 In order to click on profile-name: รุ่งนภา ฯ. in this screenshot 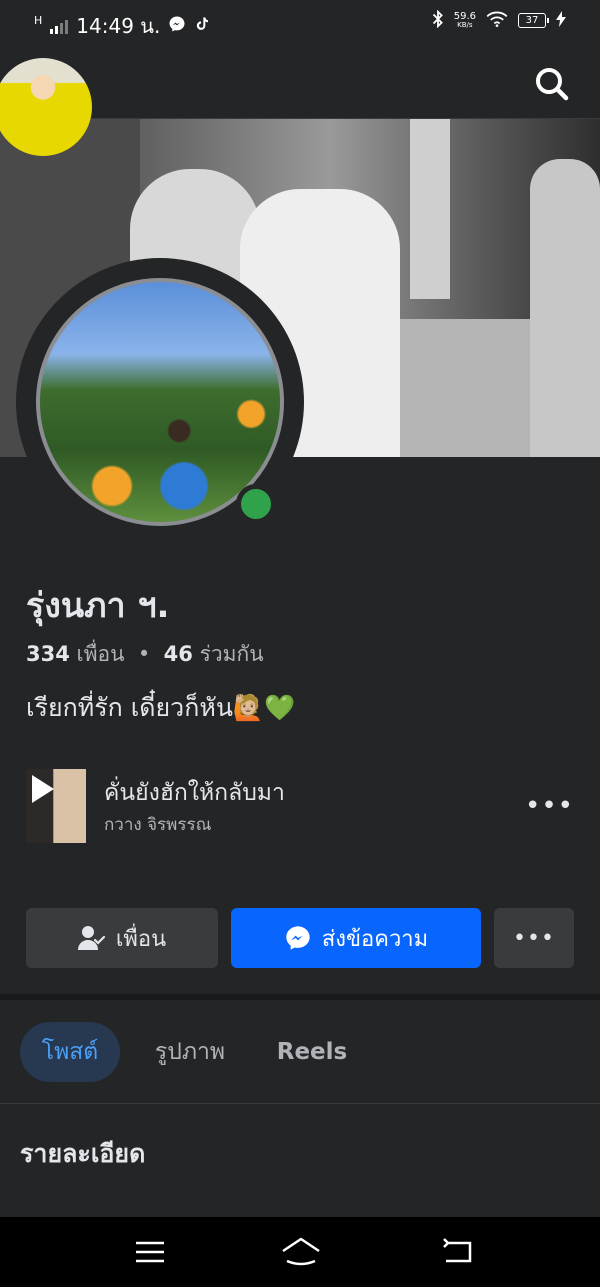, I will do `click(98, 606)`.